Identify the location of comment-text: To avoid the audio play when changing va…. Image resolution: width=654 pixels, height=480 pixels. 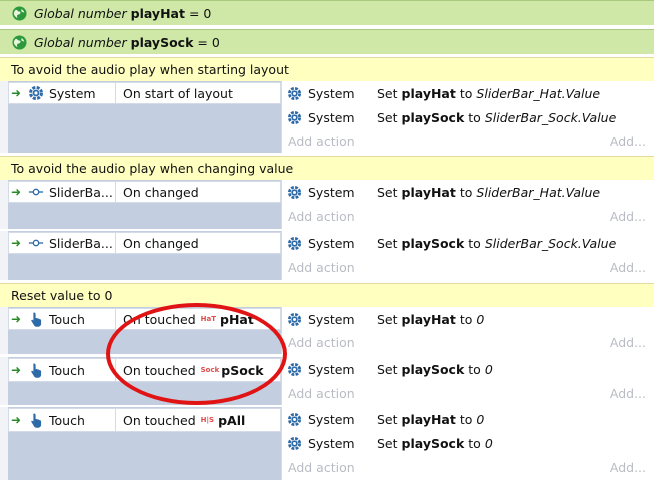
(152, 168).